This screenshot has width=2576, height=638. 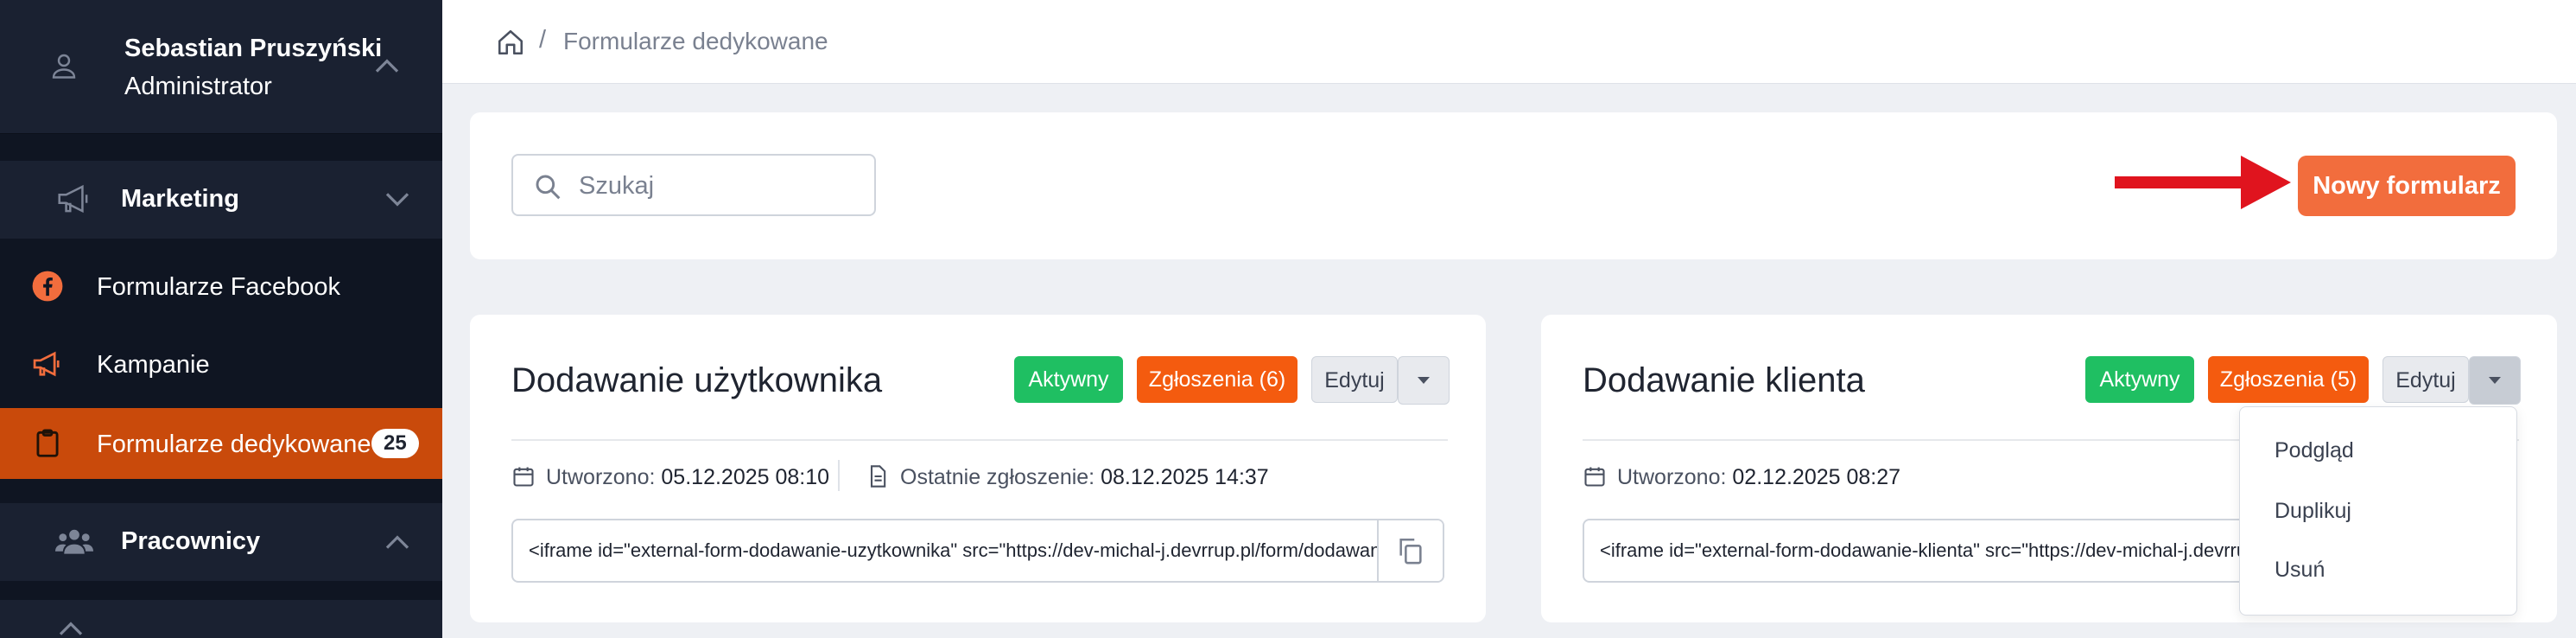 What do you see at coordinates (234, 444) in the screenshot?
I see `sidebar-item-label: Formularze dedykowane` at bounding box center [234, 444].